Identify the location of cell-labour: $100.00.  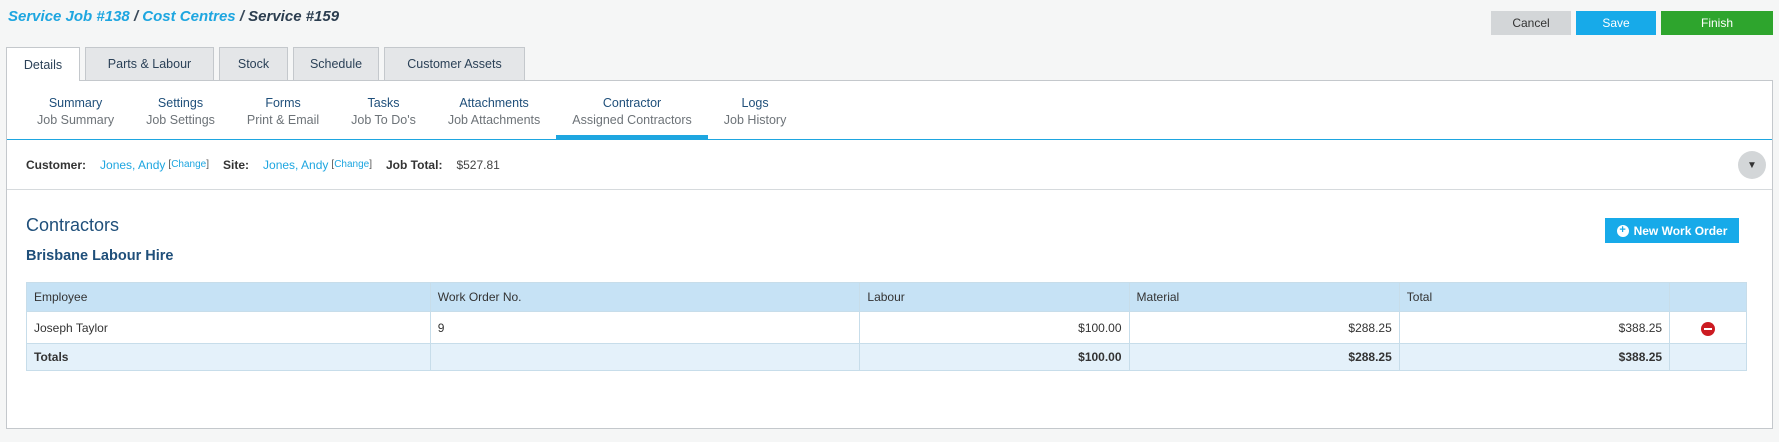
(994, 327).